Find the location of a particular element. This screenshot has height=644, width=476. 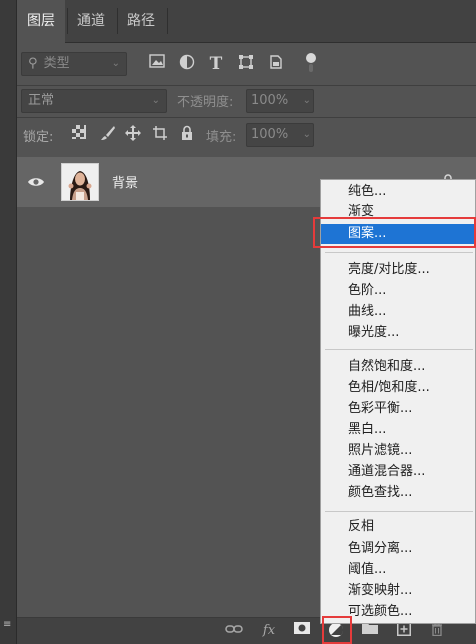

delete-layer-trash-icon is located at coordinates (437, 631).